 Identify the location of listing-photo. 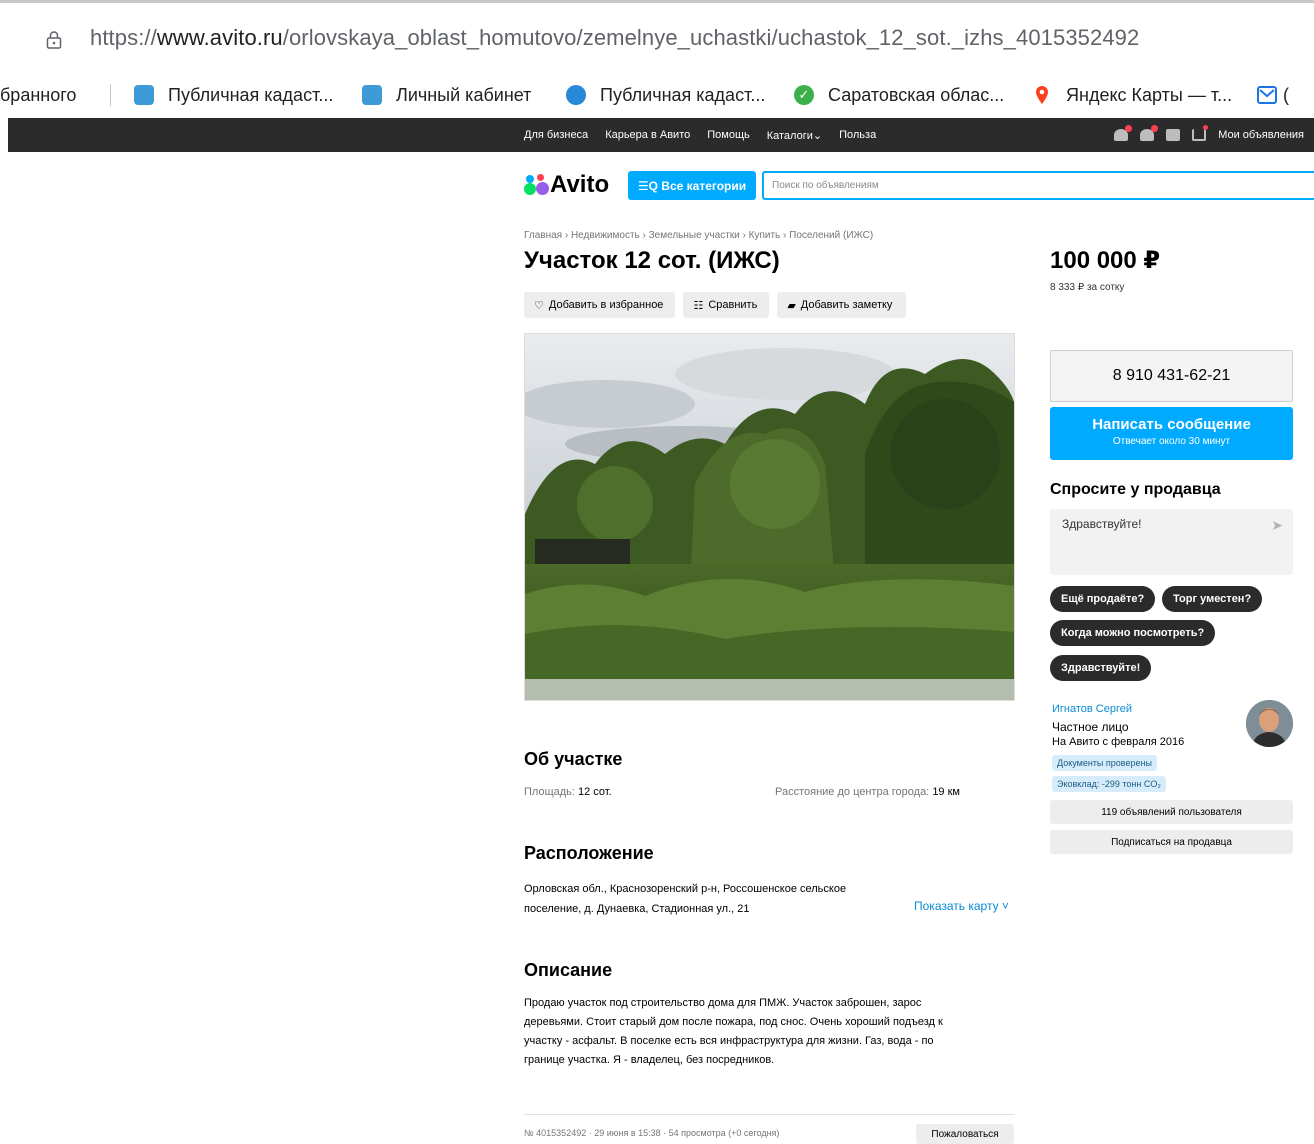
(769, 517).